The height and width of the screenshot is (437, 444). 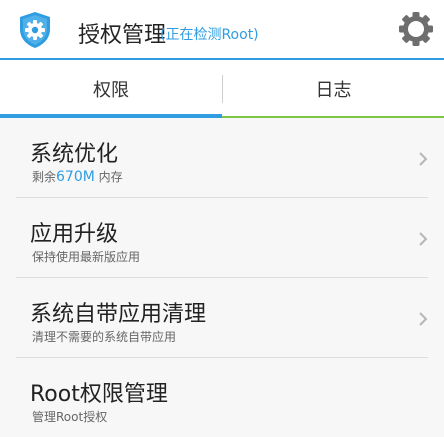 I want to click on tab-bar: 权限 日志, so click(x=222, y=89).